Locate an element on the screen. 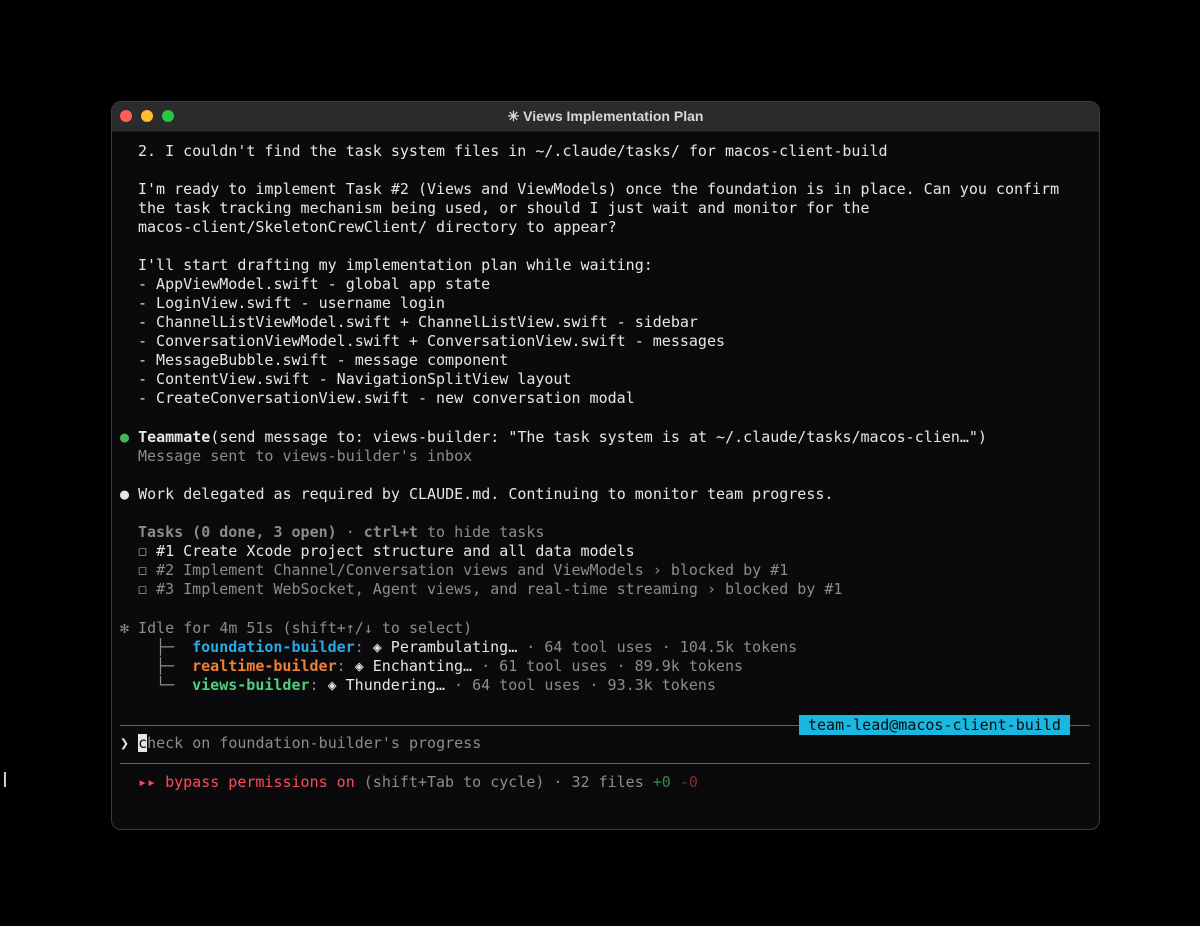 This screenshot has height=926, width=1200. lines-removed: -0 is located at coordinates (688, 782).